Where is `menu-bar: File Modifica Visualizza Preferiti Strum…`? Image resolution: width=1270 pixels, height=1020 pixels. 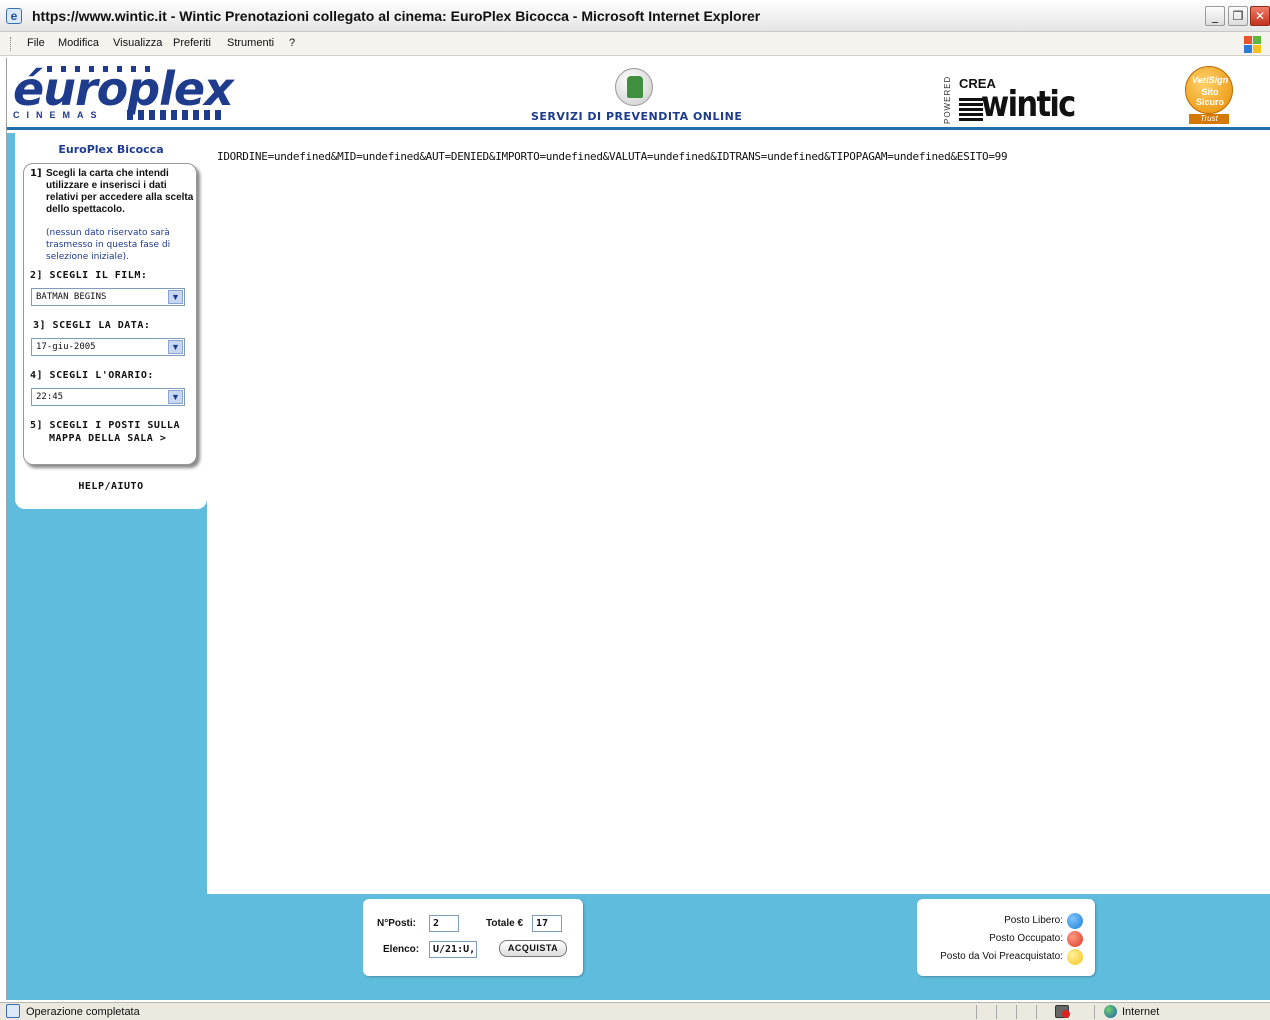
menu-bar: File Modifica Visualizza Preferiti Strum… is located at coordinates (635, 44).